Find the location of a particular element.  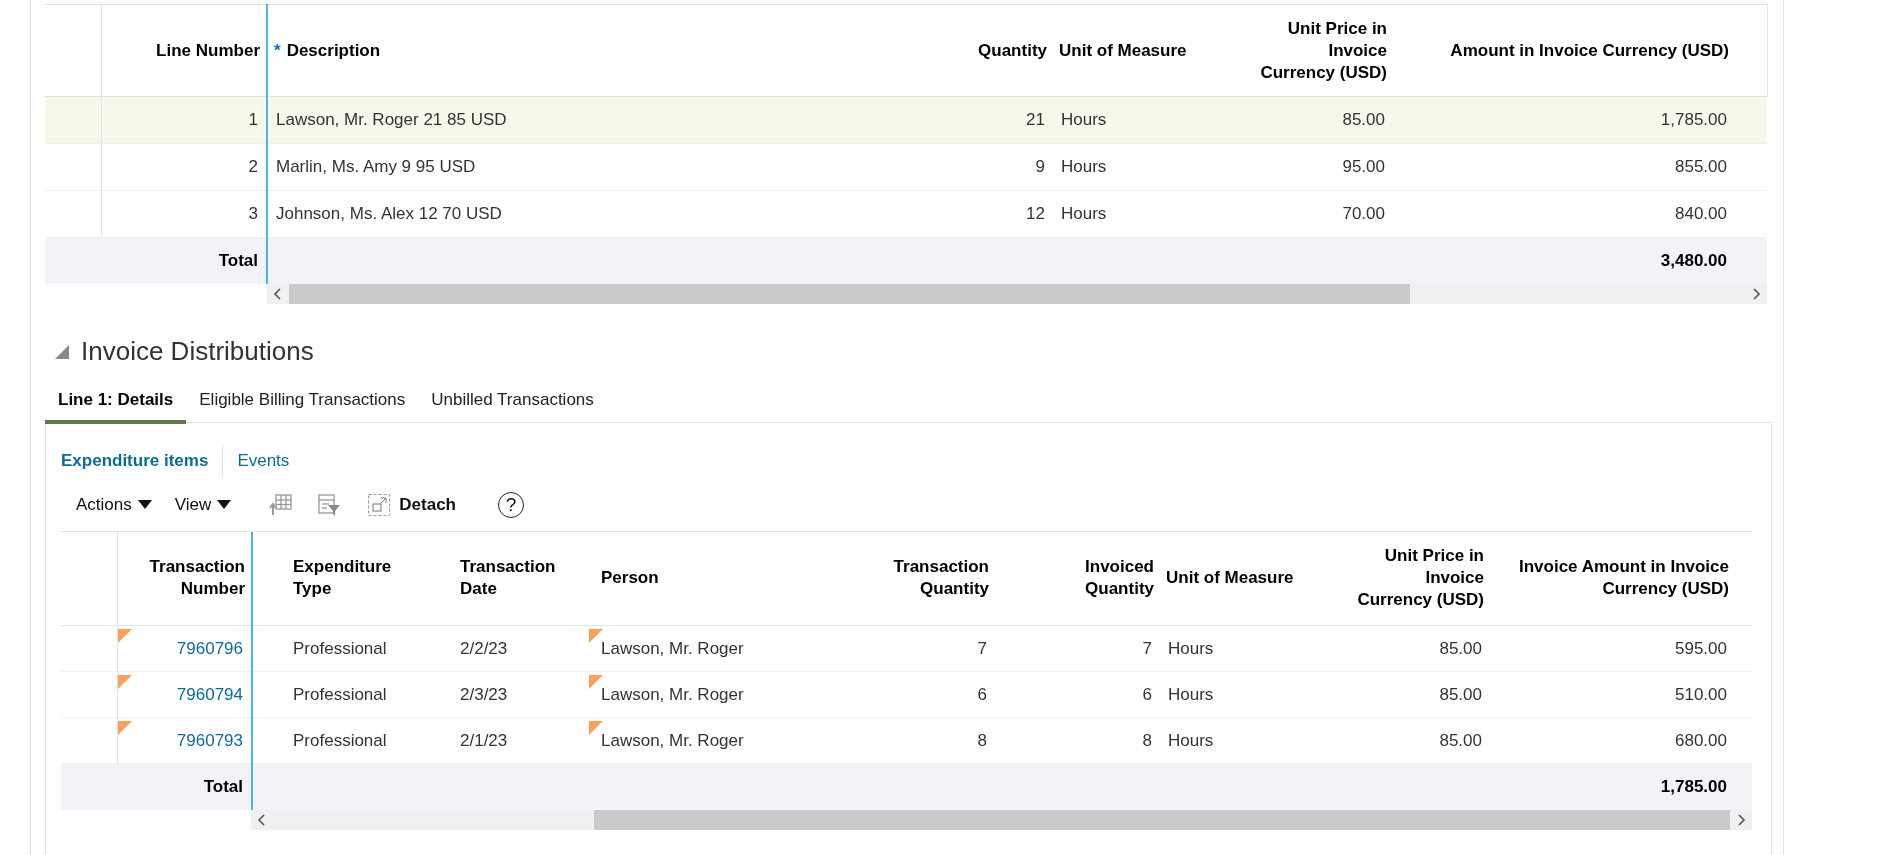

table-cell: 2/2/23 is located at coordinates (484, 648).